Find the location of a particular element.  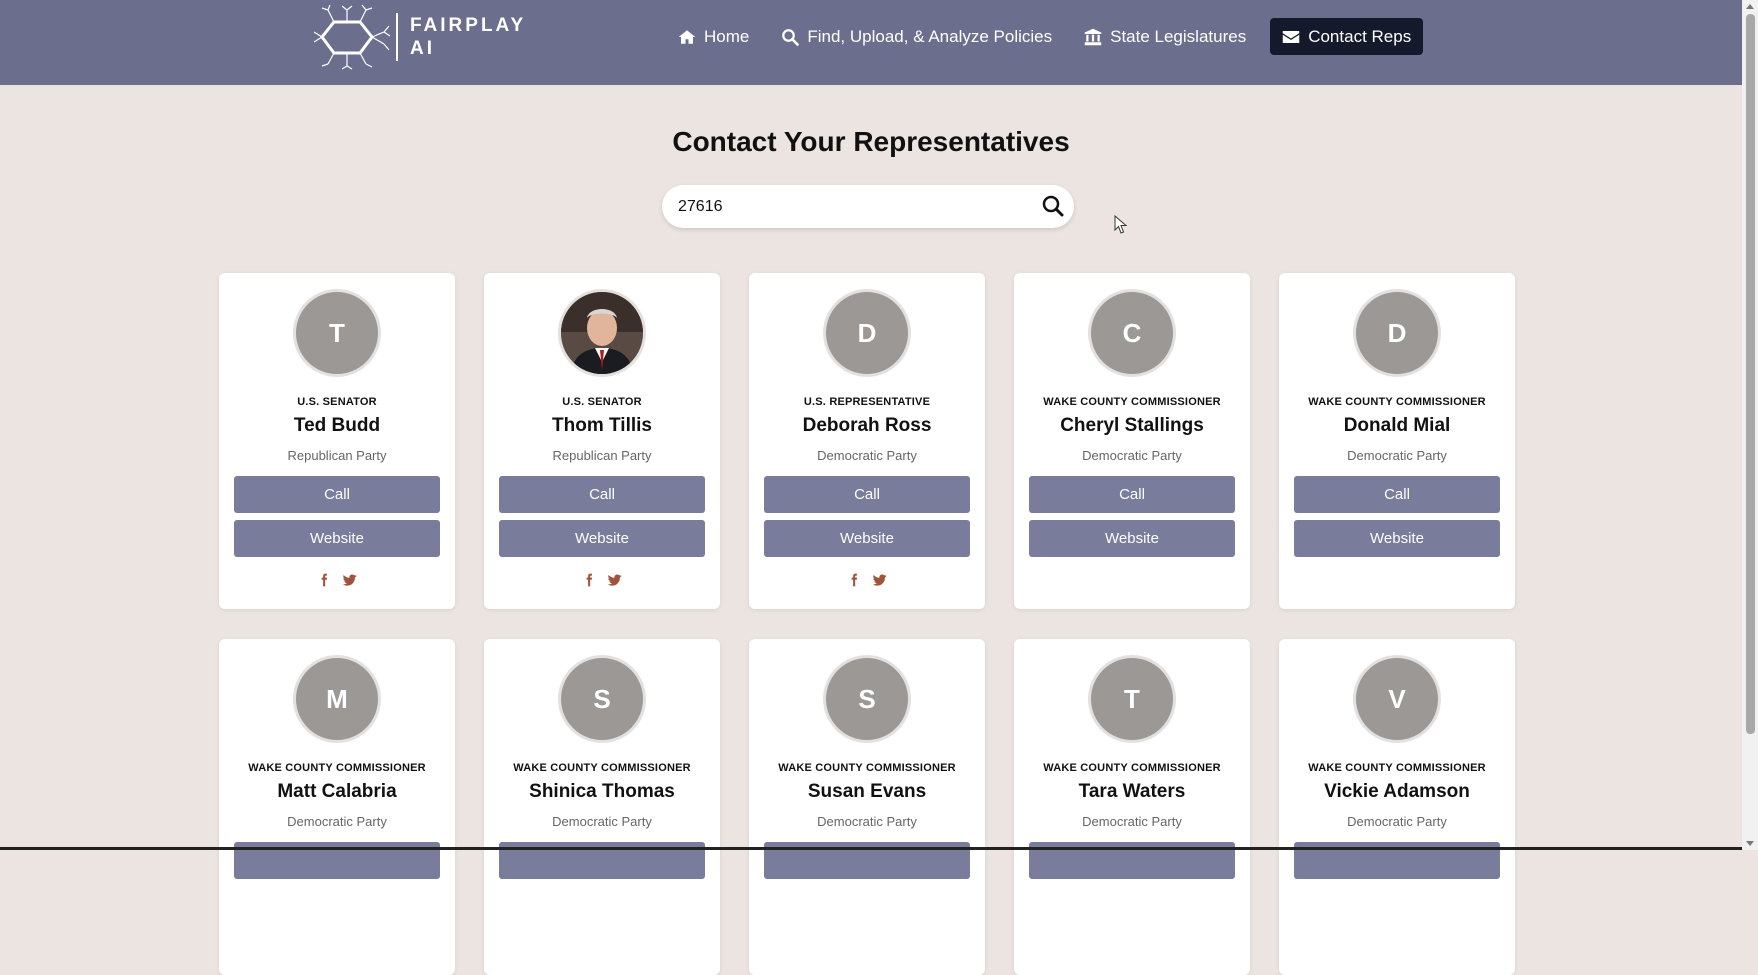

logo-line-1: FAIRPLAY is located at coordinates (468, 25).